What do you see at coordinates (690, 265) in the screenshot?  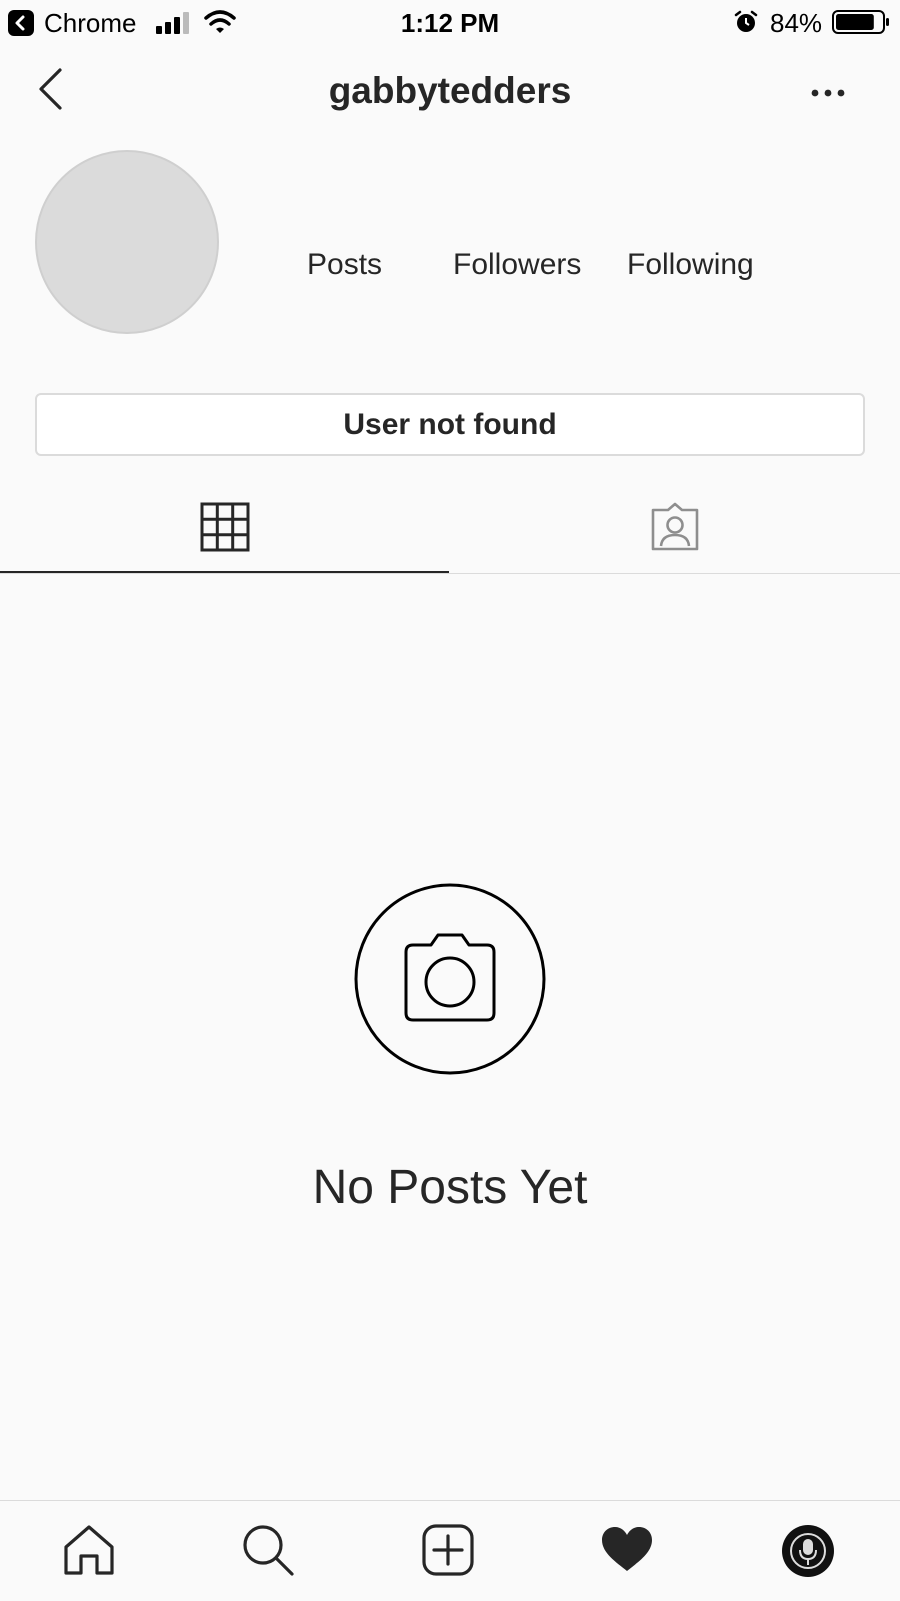 I see `following-stat-label: Following` at bounding box center [690, 265].